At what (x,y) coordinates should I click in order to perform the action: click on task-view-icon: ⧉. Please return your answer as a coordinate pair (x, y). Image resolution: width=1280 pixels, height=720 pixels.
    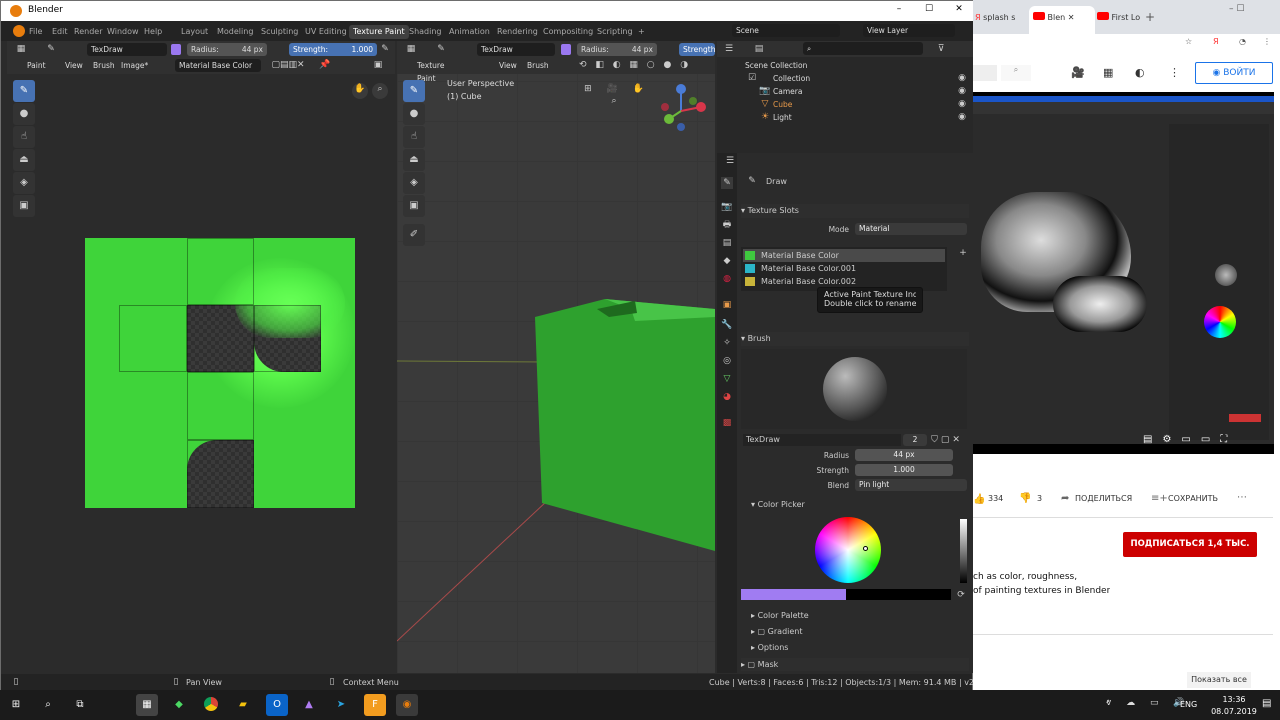
    Looking at the image, I should click on (80, 705).